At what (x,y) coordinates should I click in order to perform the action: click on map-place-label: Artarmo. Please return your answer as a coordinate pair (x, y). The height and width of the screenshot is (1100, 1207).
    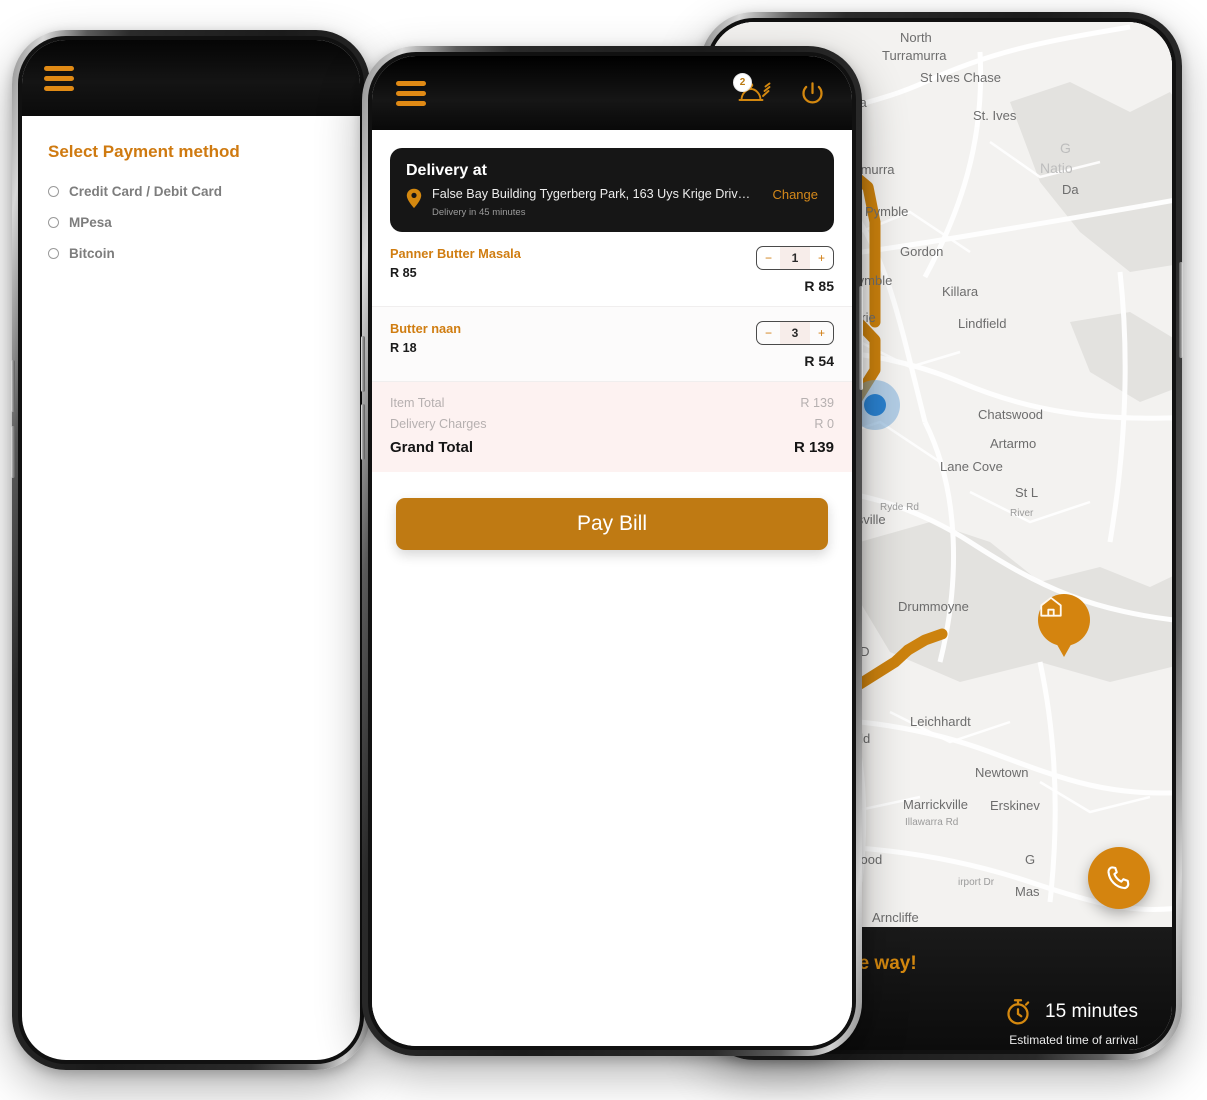
    Looking at the image, I should click on (1013, 443).